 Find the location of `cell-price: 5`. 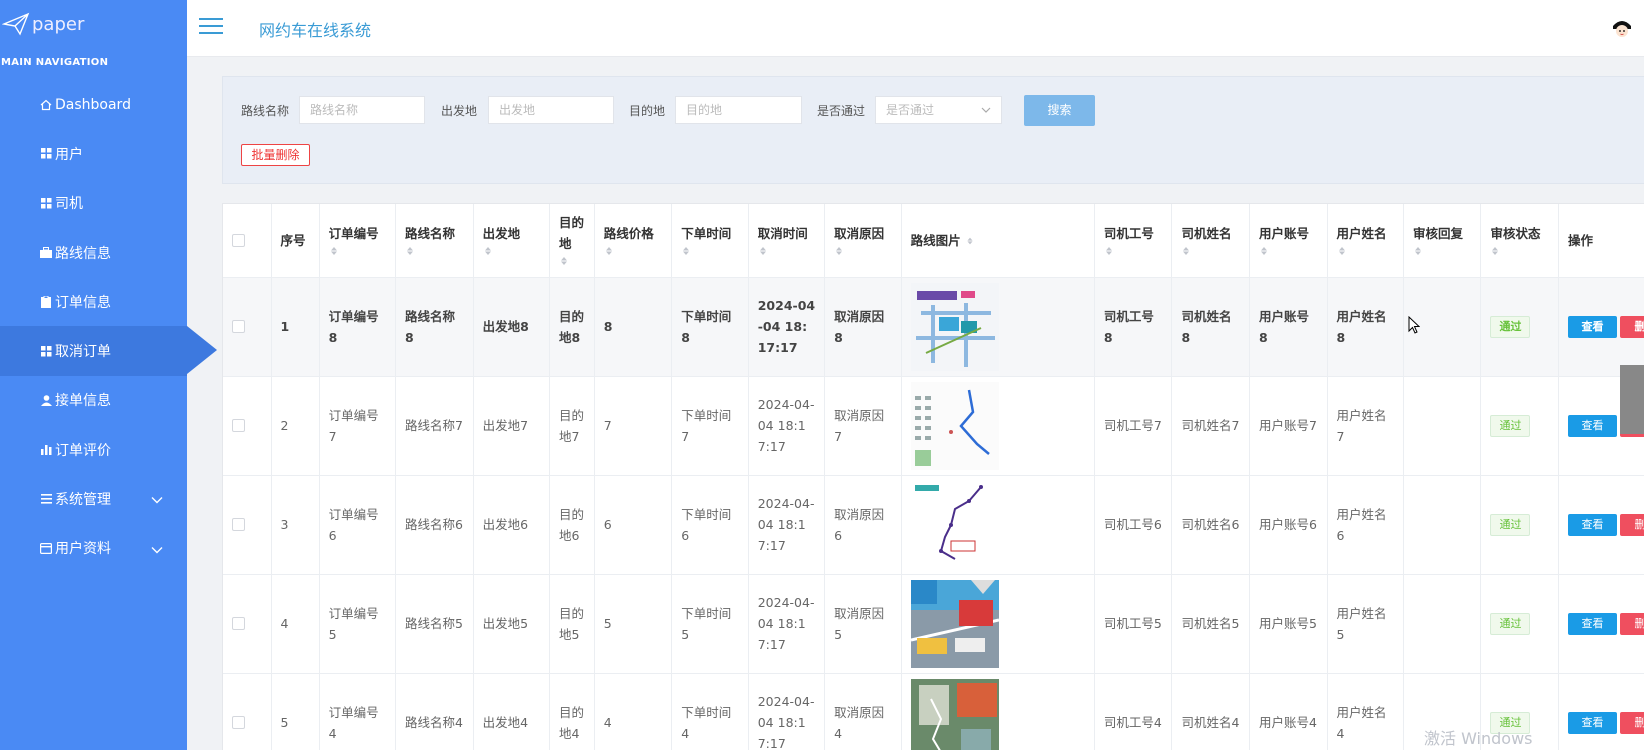

cell-price: 5 is located at coordinates (633, 624).